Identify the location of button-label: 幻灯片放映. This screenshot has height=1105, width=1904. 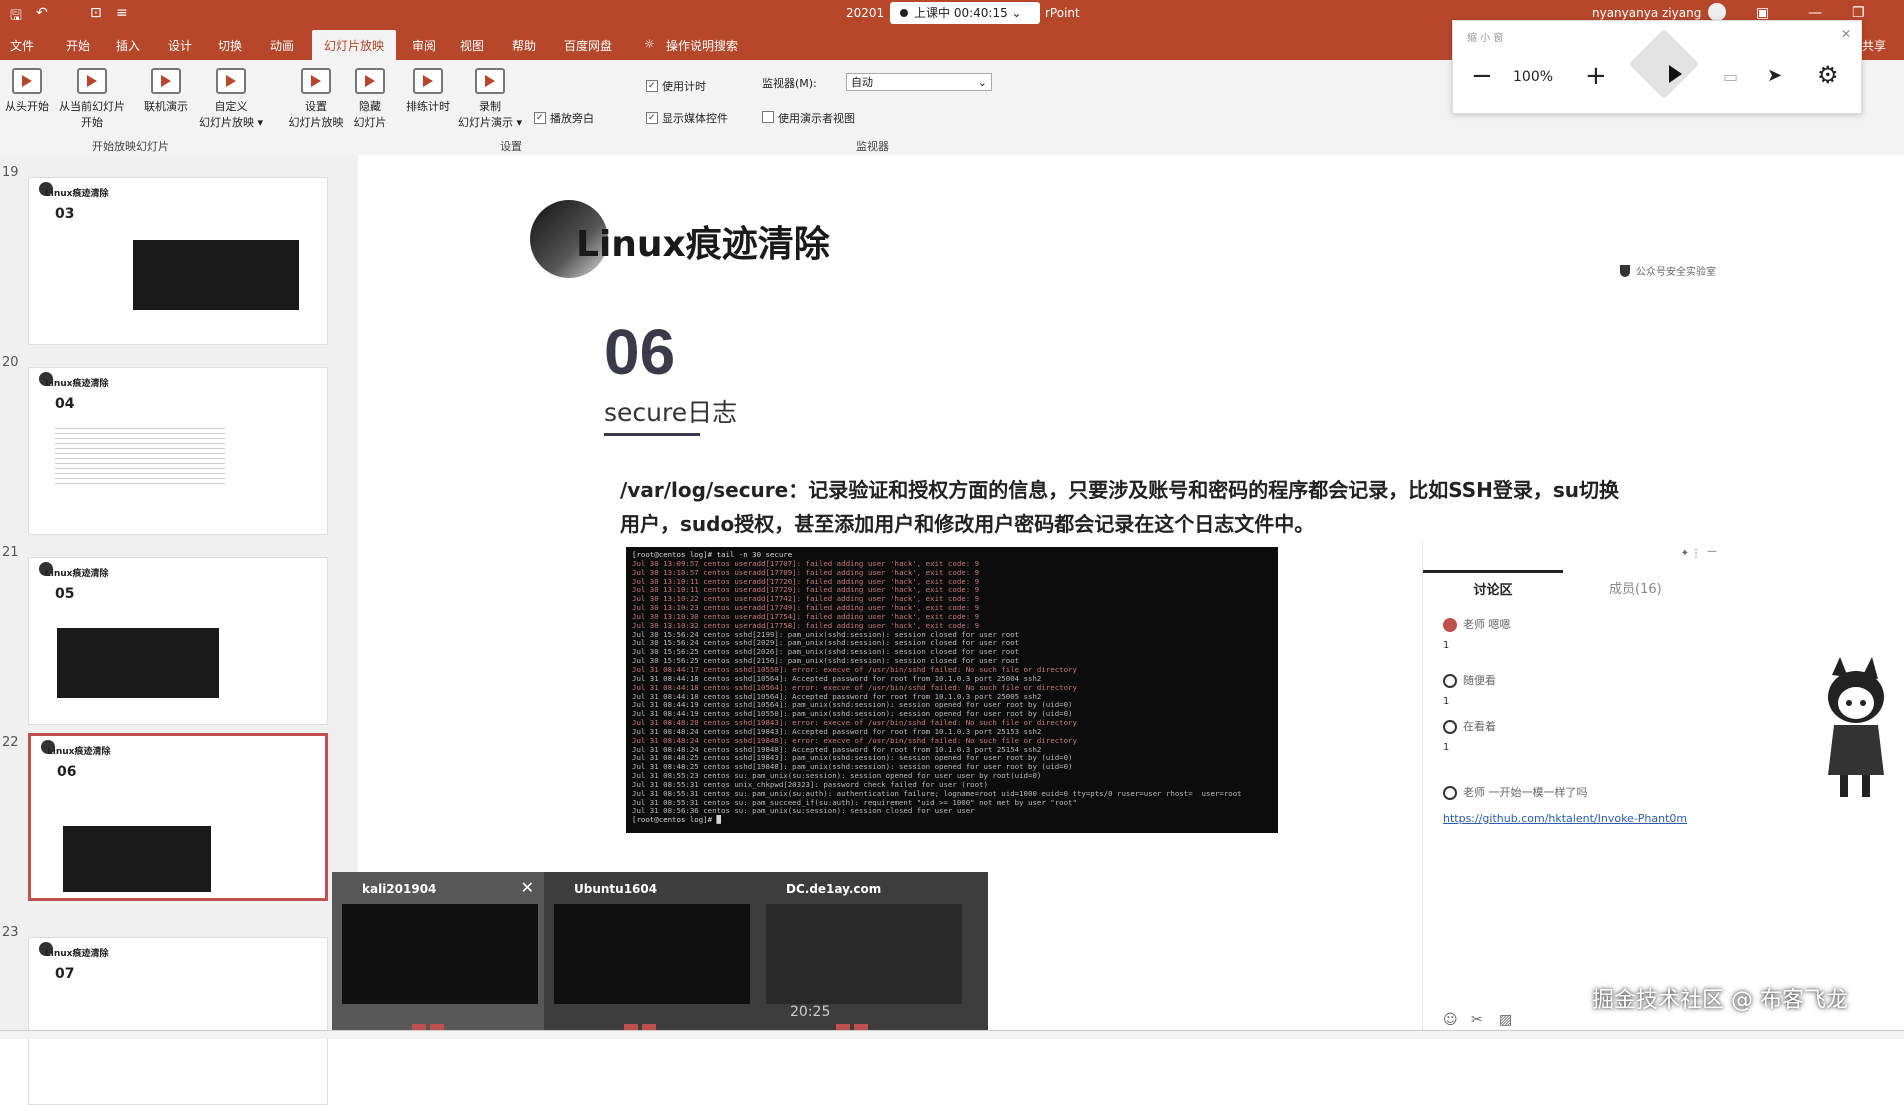
(316, 122).